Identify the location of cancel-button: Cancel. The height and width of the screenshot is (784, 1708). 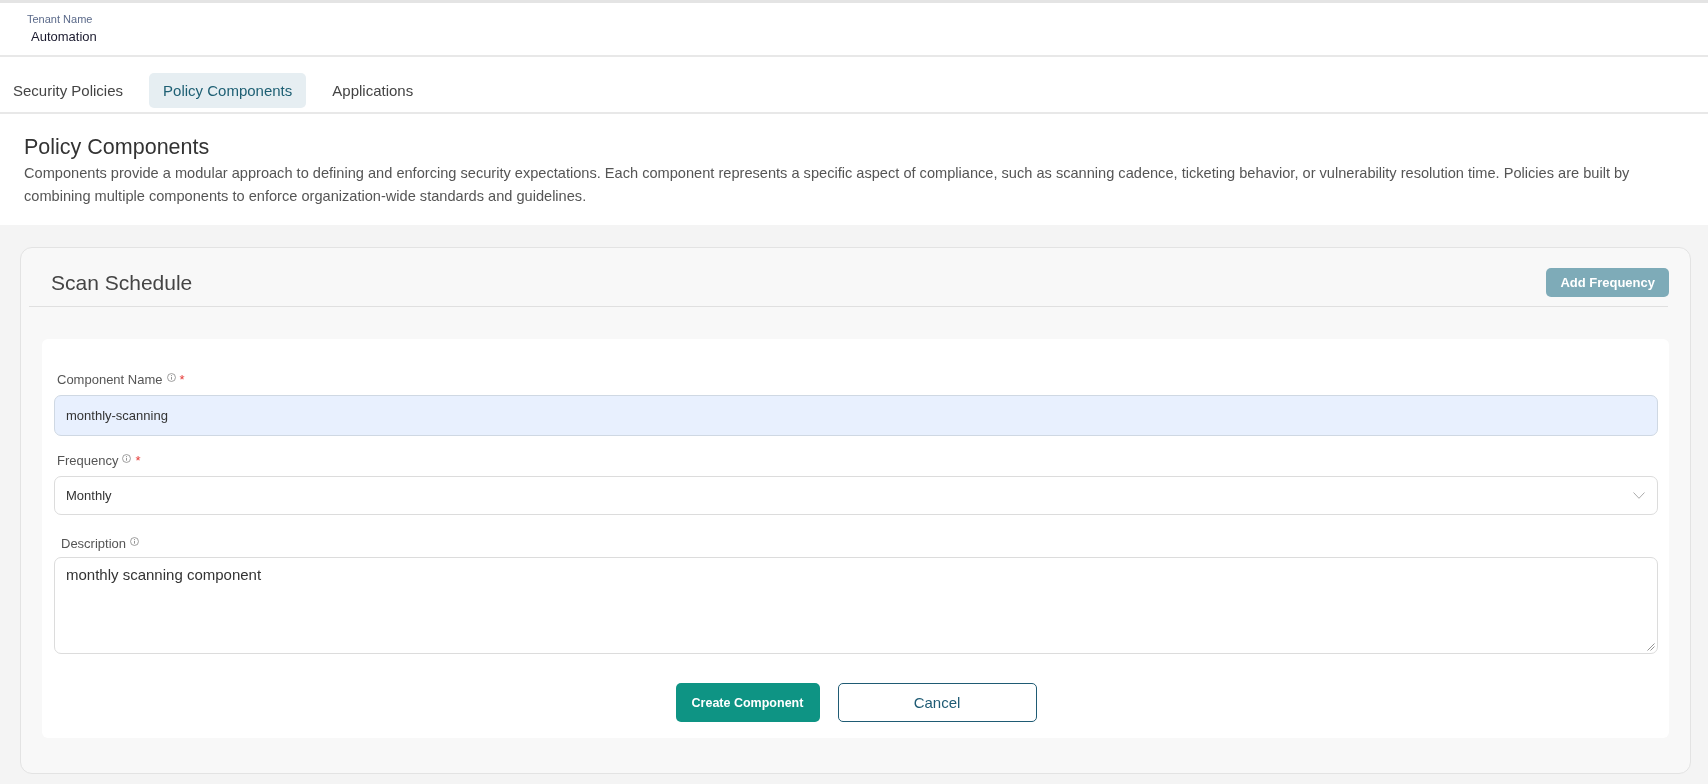
(937, 702).